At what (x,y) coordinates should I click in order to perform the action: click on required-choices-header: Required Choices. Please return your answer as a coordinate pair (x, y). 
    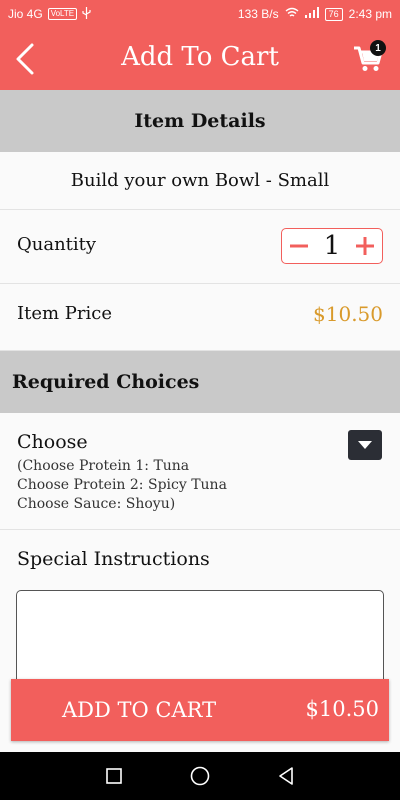
    Looking at the image, I should click on (200, 382).